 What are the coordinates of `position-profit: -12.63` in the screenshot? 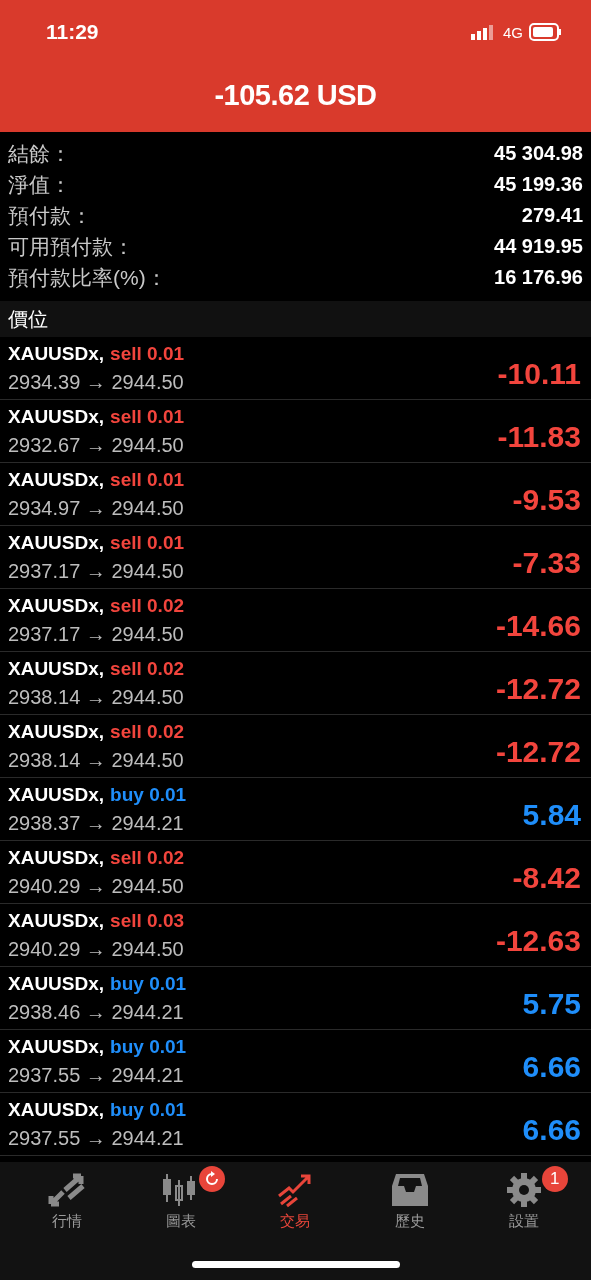 It's located at (538, 940).